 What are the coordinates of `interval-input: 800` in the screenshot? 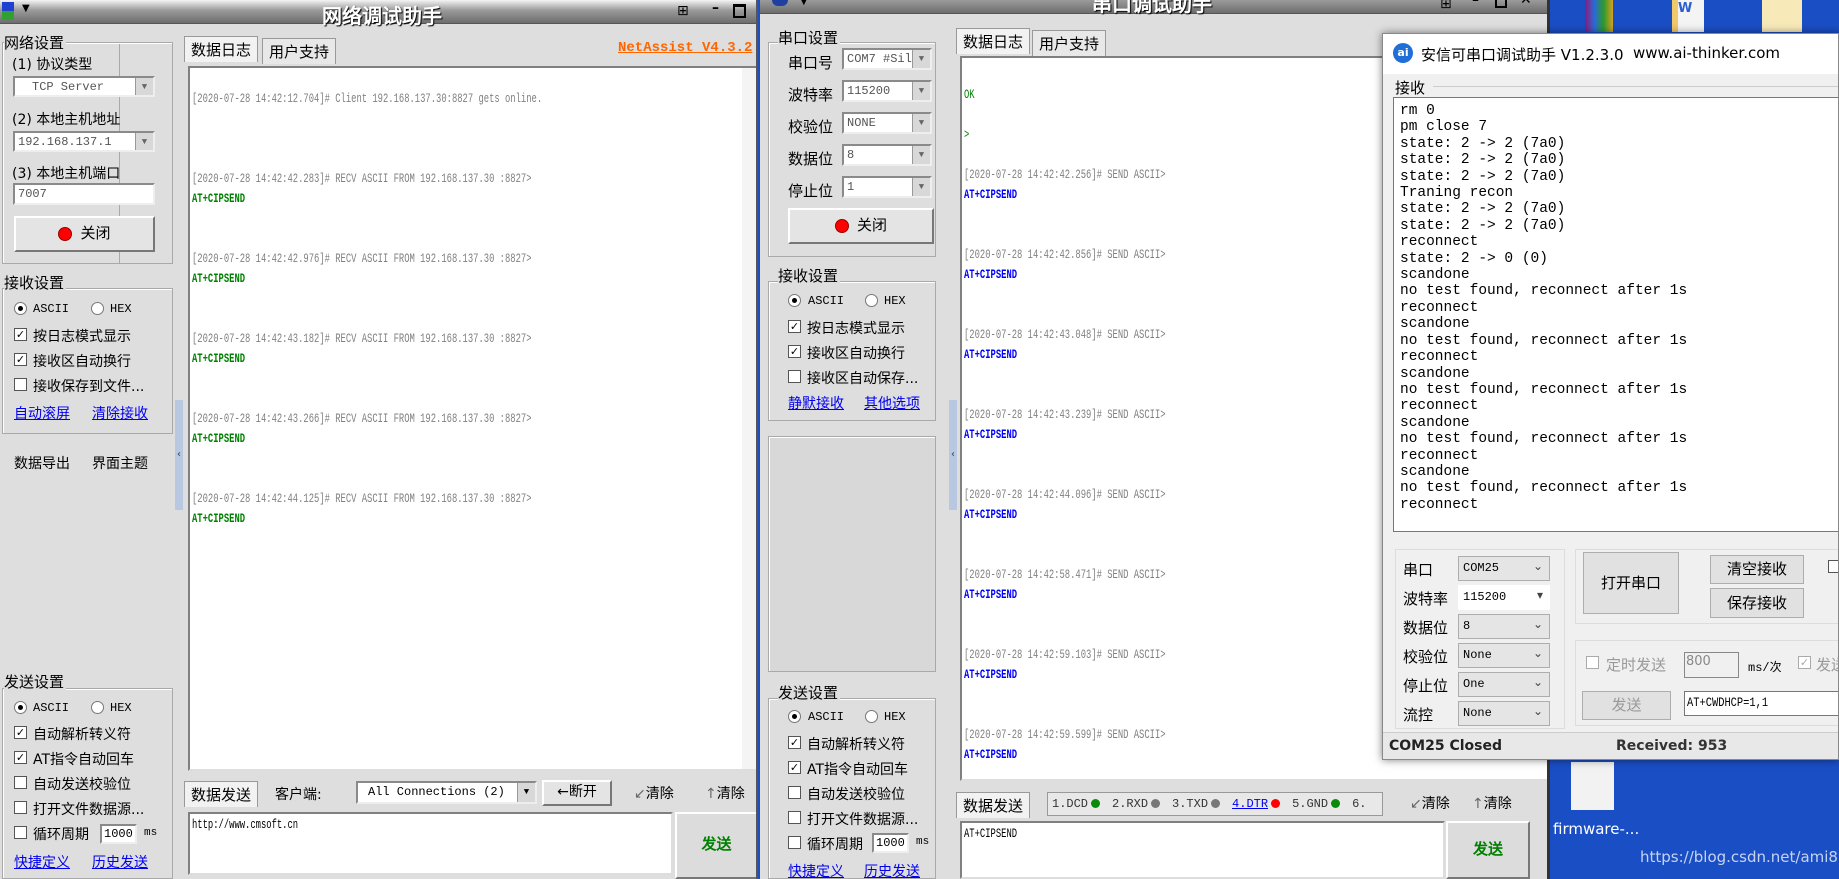 It's located at (1711, 665).